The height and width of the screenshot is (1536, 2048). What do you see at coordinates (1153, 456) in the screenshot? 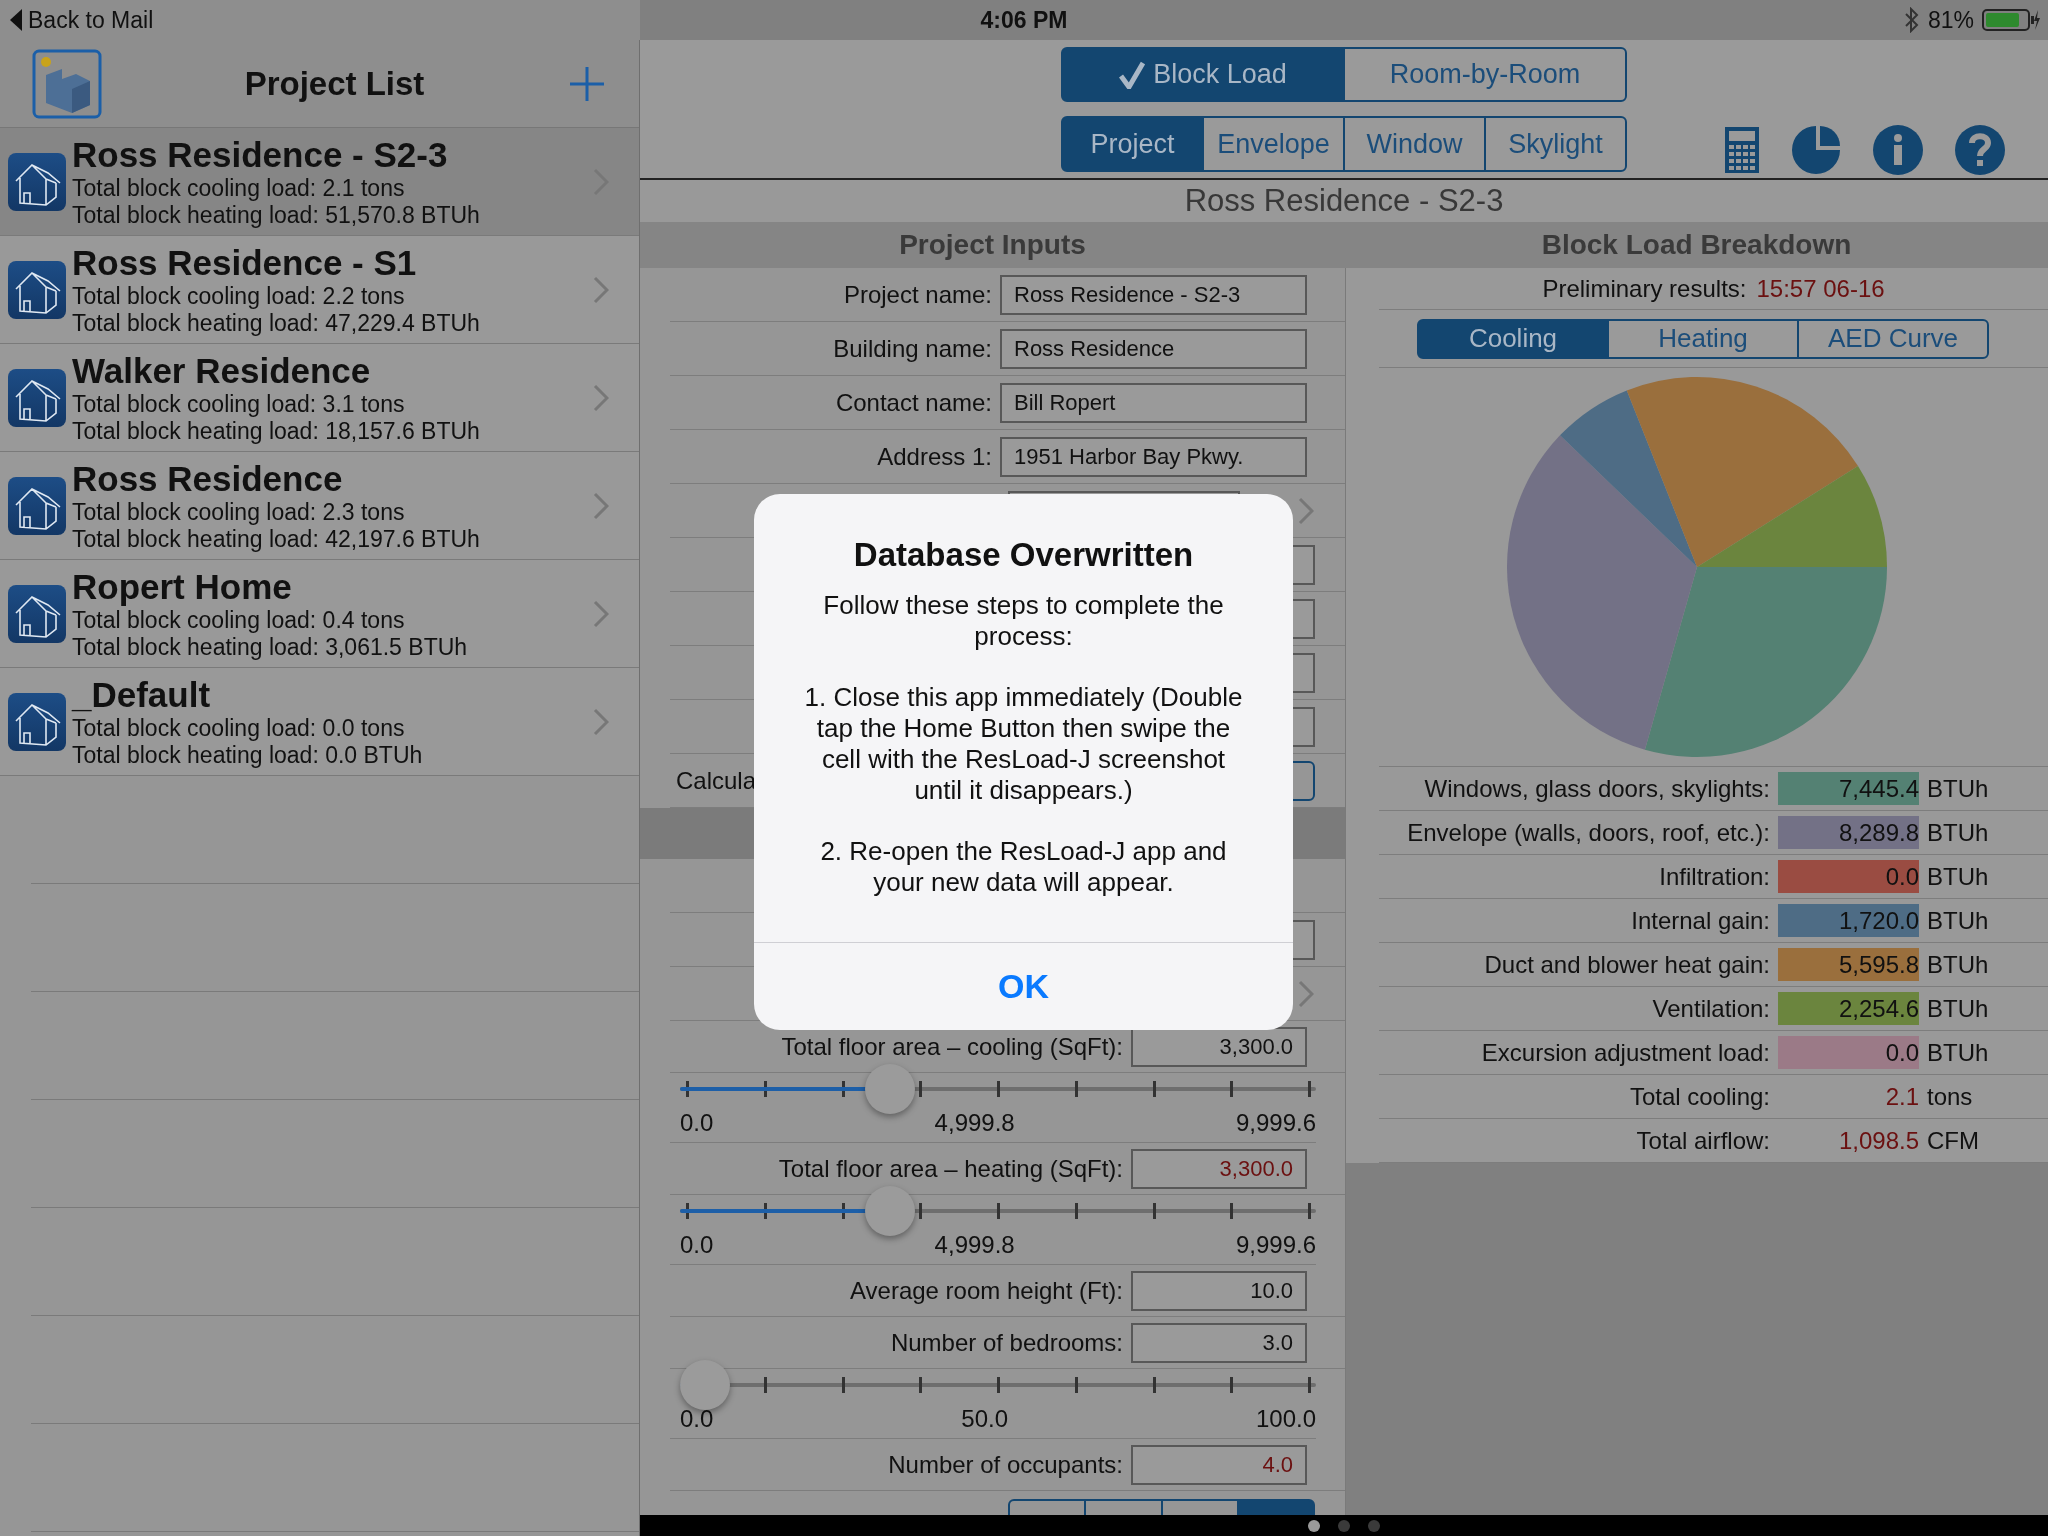
I see `input-field: 1951 Harbor Bay Pkwy.` at bounding box center [1153, 456].